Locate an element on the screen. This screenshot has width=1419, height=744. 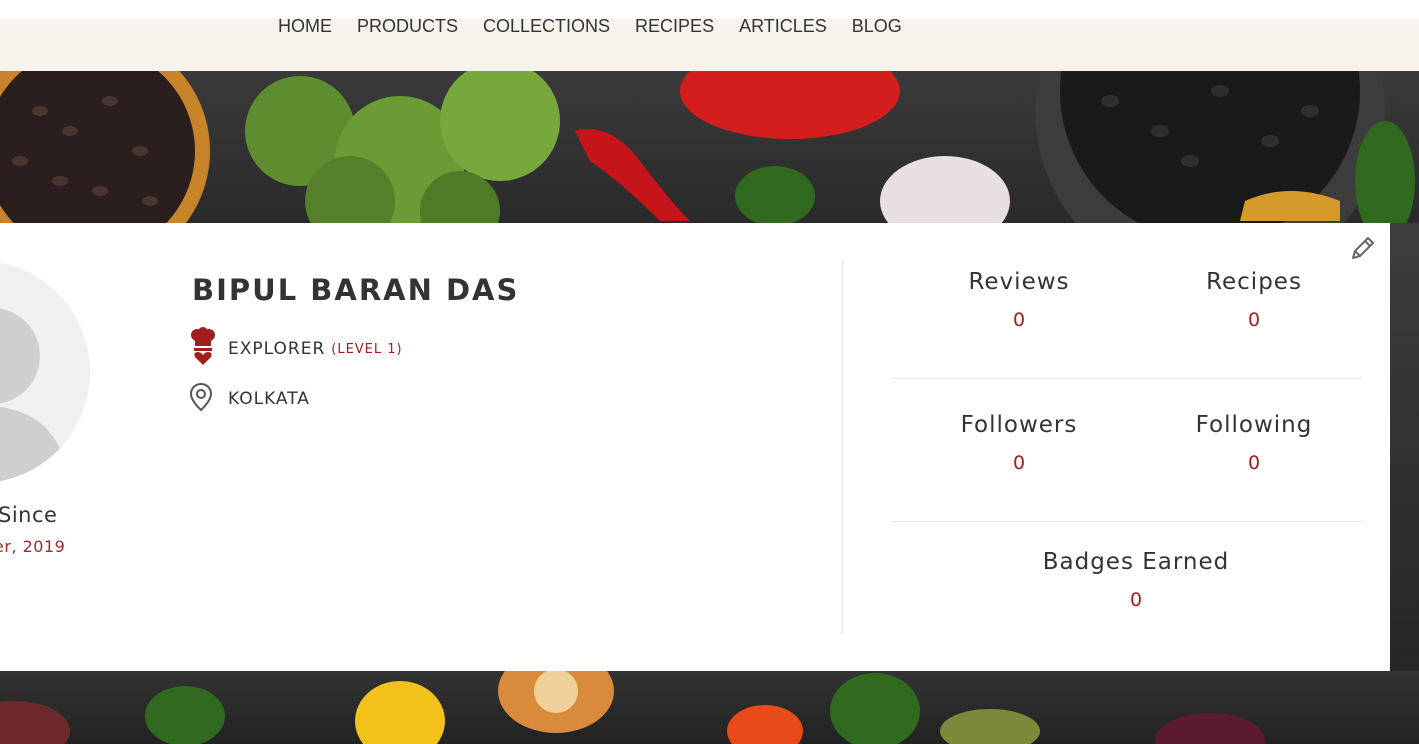
food-footer-image is located at coordinates (632, 707).